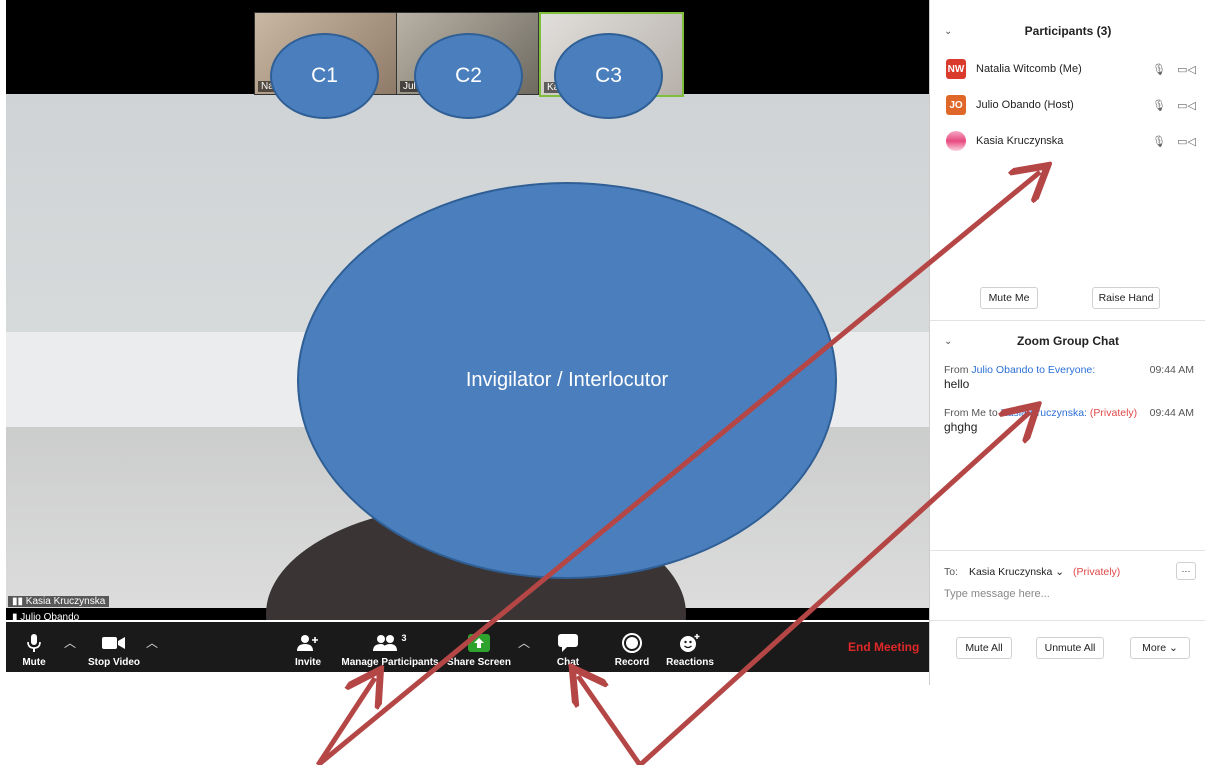 The image size is (1205, 765). I want to click on record-label: Record, so click(632, 662).